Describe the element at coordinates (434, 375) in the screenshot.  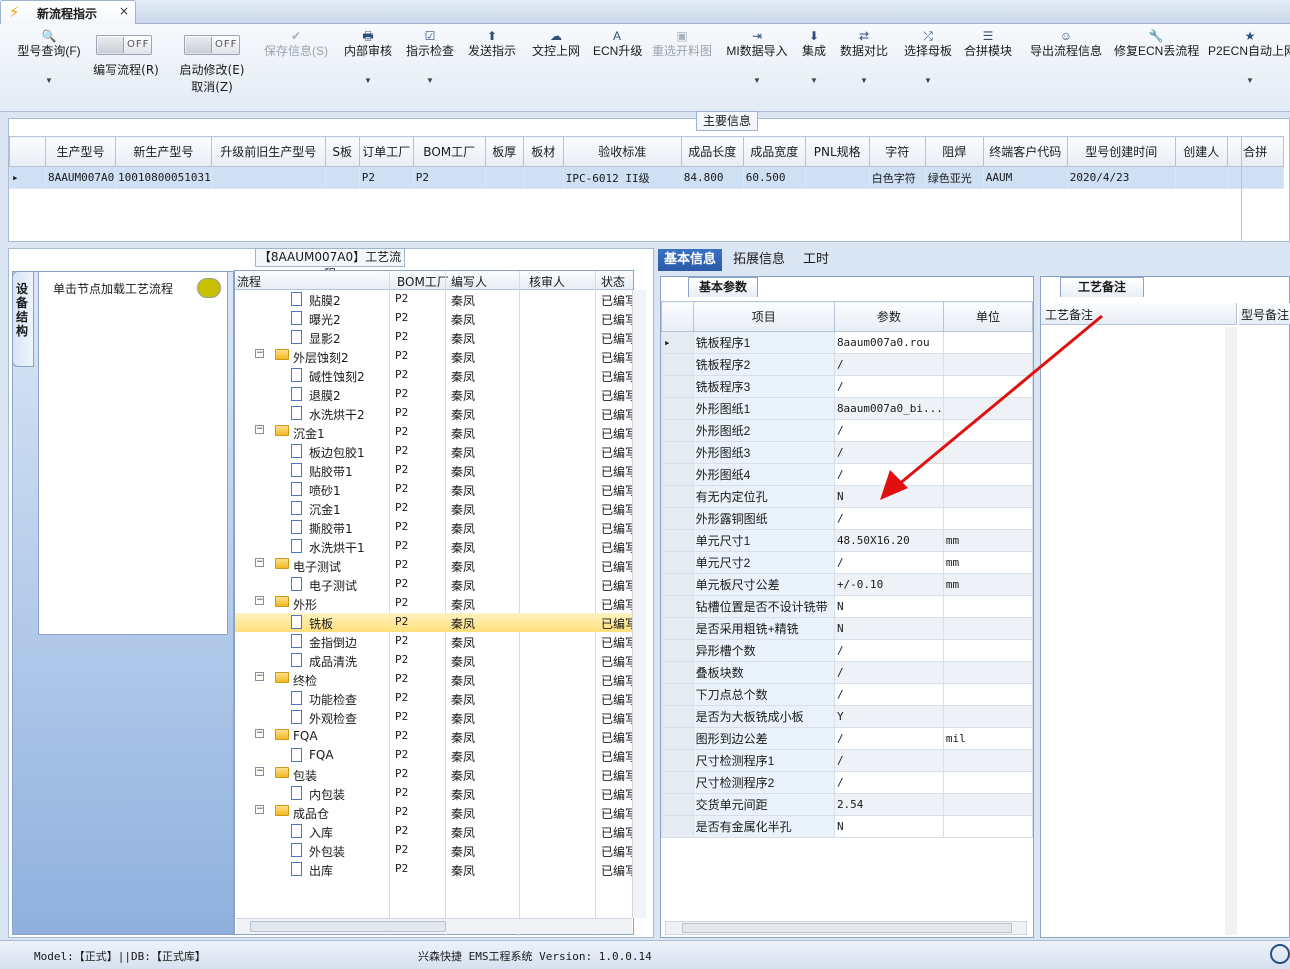
I see `tree-row: 碱性蚀刻2 P2 秦凤 已编写` at that location.